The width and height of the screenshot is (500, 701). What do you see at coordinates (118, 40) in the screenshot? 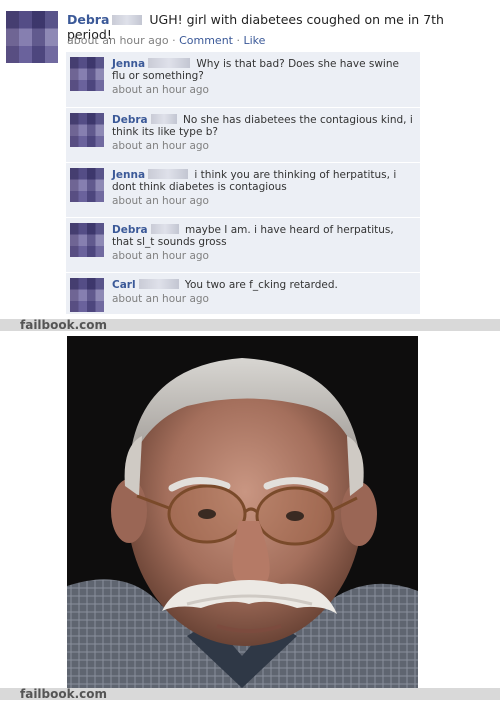
I see `post-time: about an hour ago` at bounding box center [118, 40].